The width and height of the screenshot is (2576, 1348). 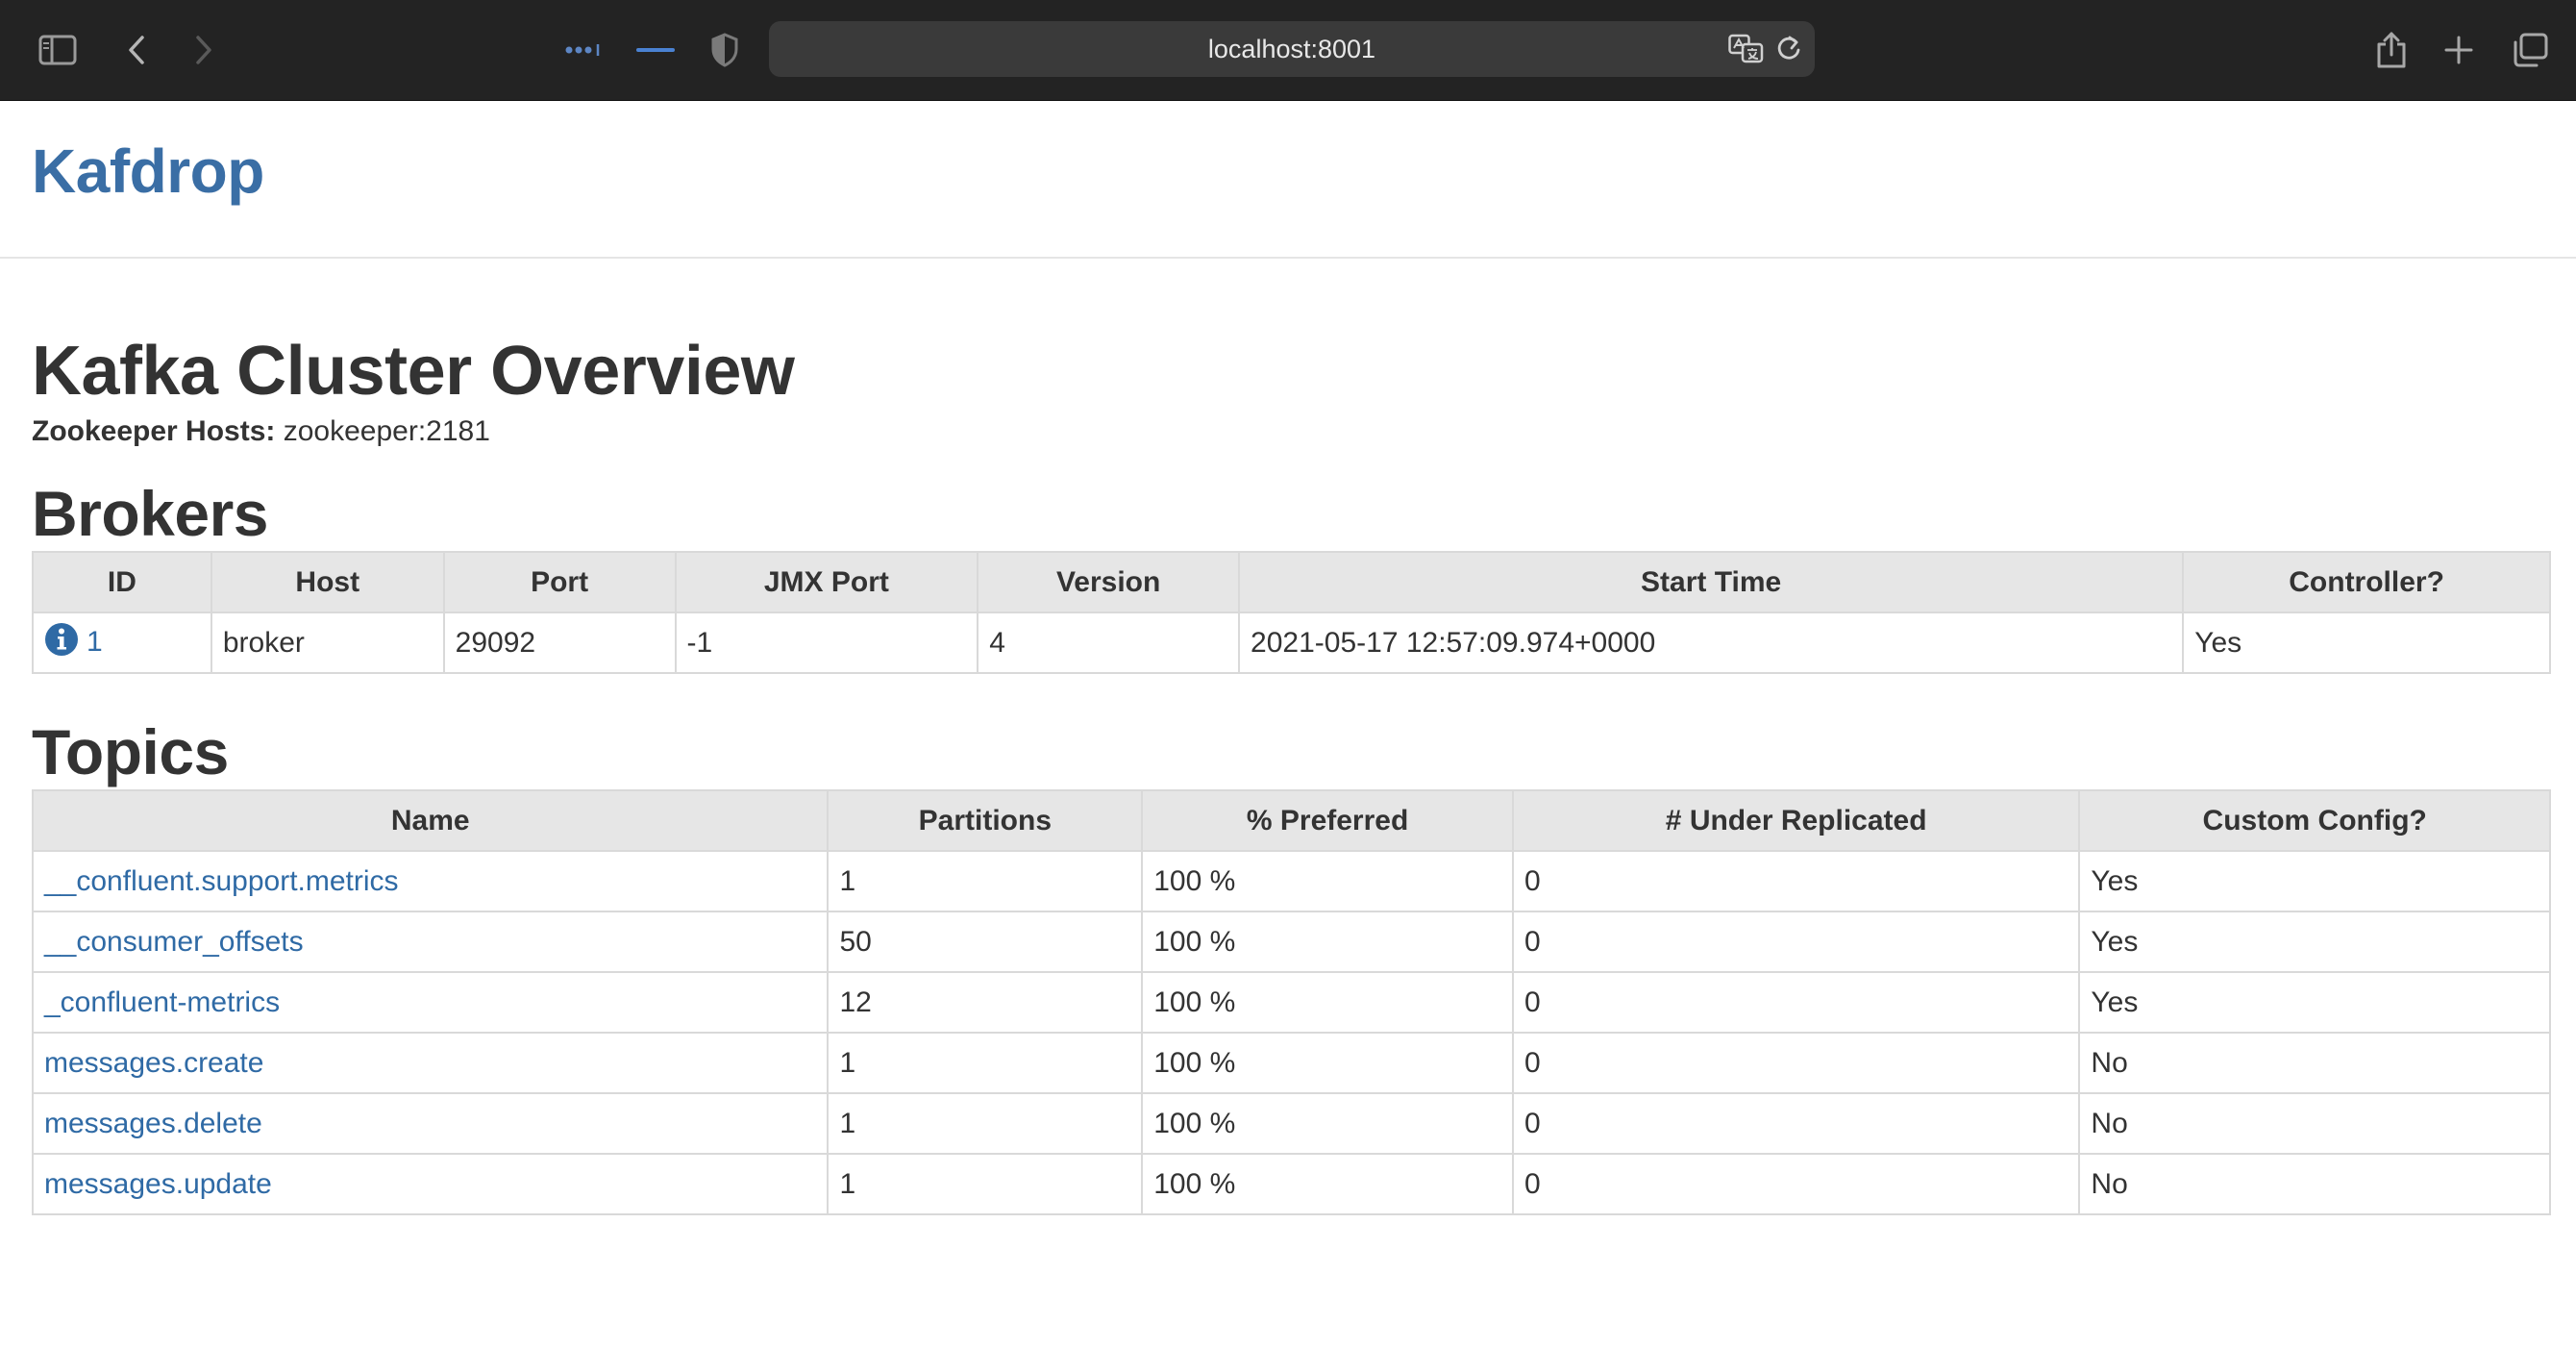 What do you see at coordinates (985, 1002) in the screenshot?
I see `topic-partitions-cell: 12` at bounding box center [985, 1002].